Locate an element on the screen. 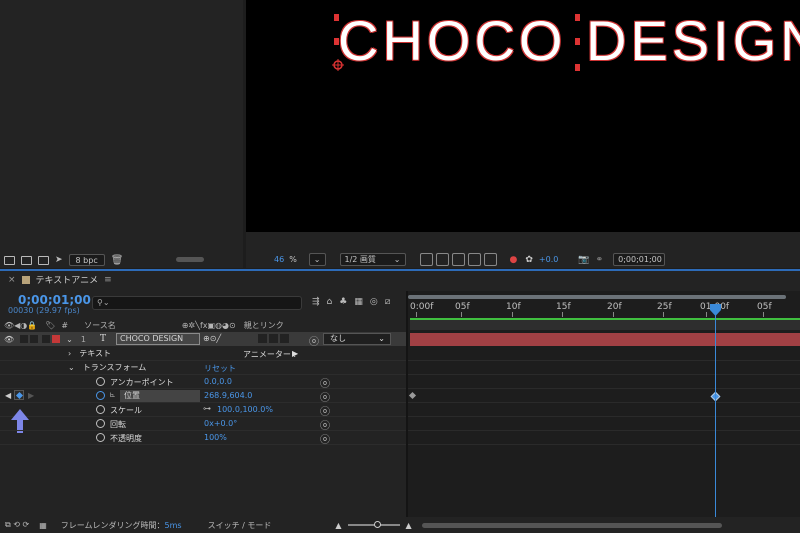 The image size is (800, 533). current-time-indicator is located at coordinates (715, 411).